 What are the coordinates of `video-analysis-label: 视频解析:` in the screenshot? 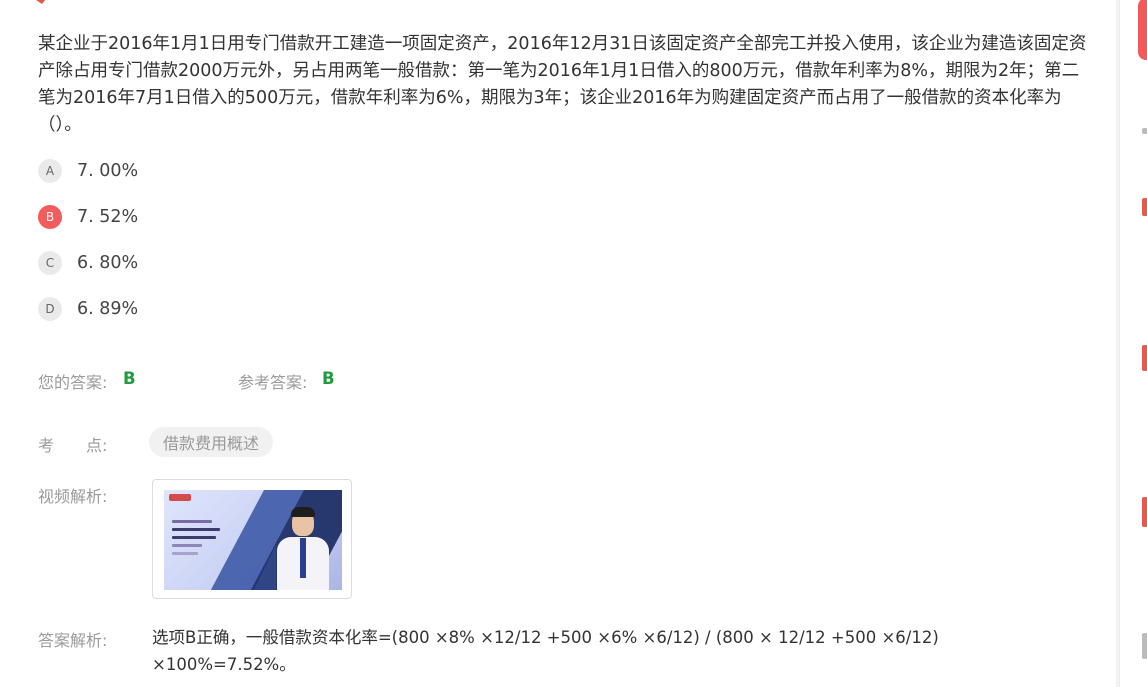 It's located at (73, 496).